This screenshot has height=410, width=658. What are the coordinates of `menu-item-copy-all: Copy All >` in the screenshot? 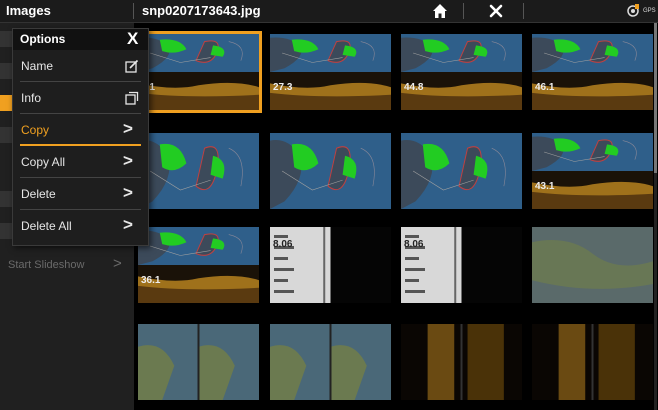 It's located at (80, 162).